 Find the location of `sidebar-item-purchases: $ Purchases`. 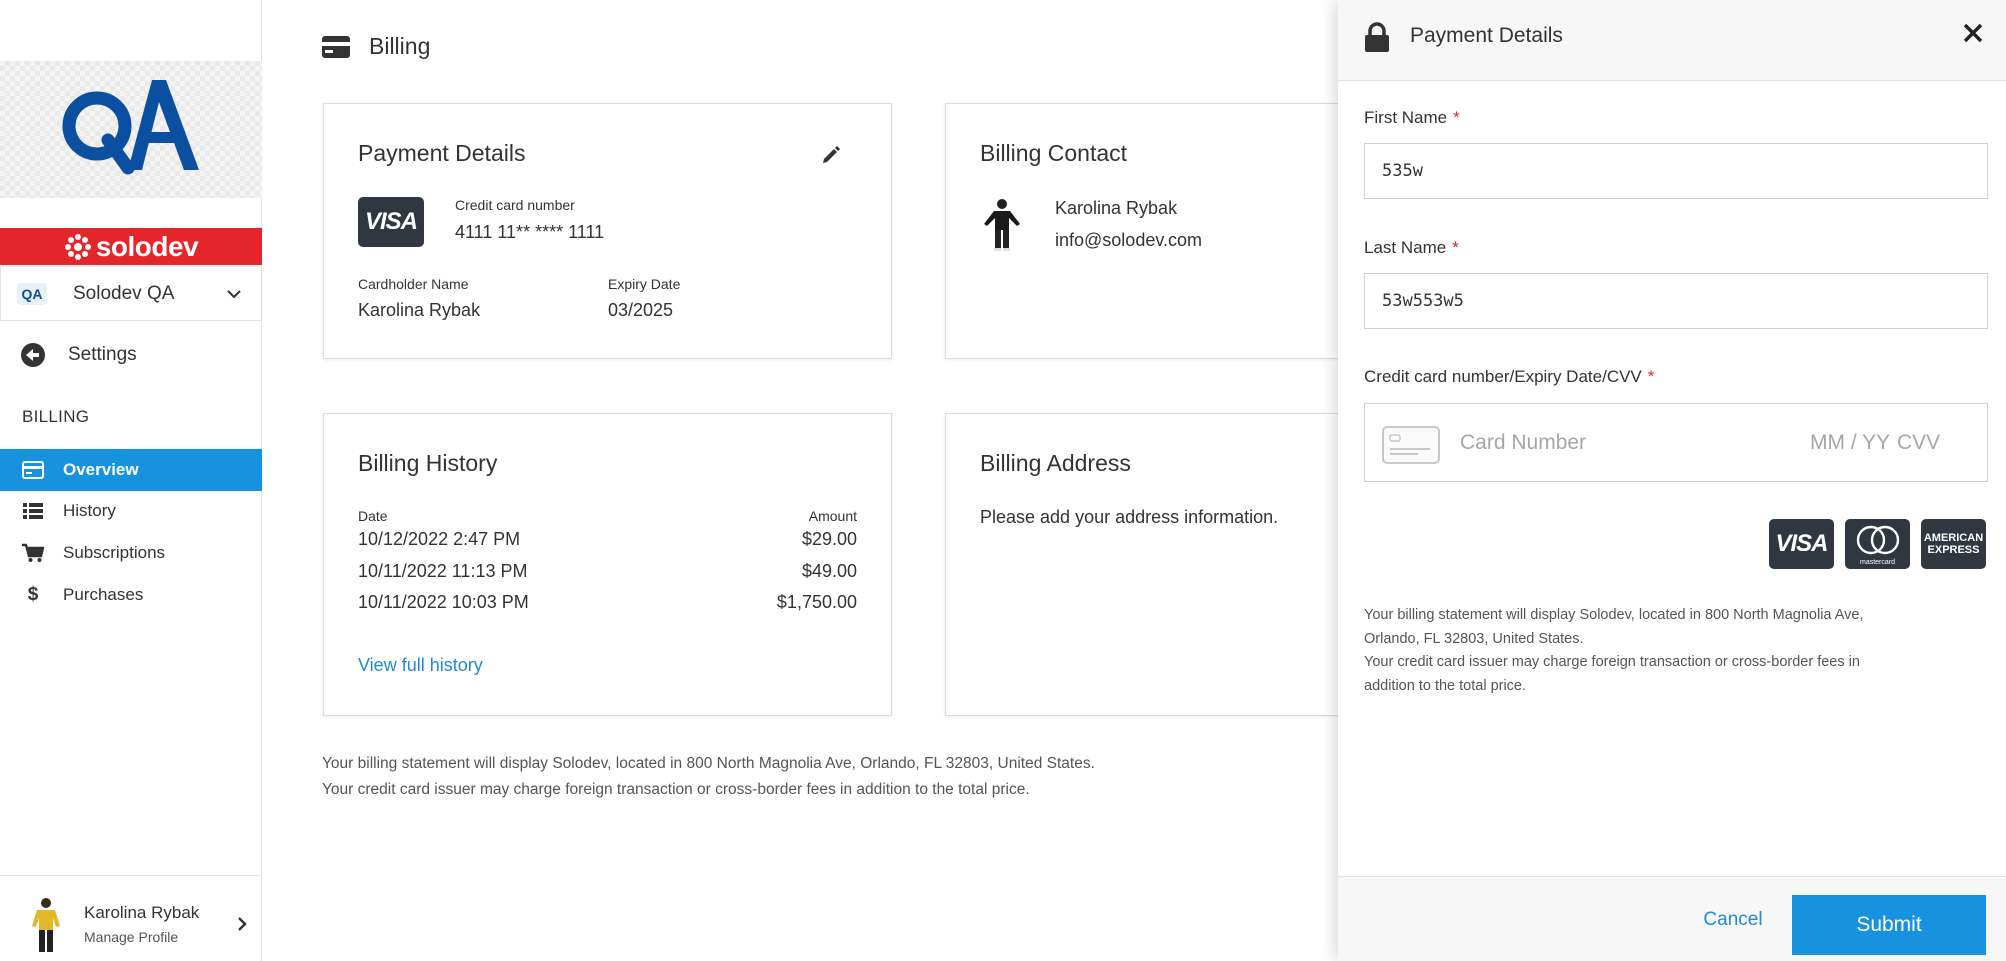

sidebar-item-purchases: $ Purchases is located at coordinates (131, 595).